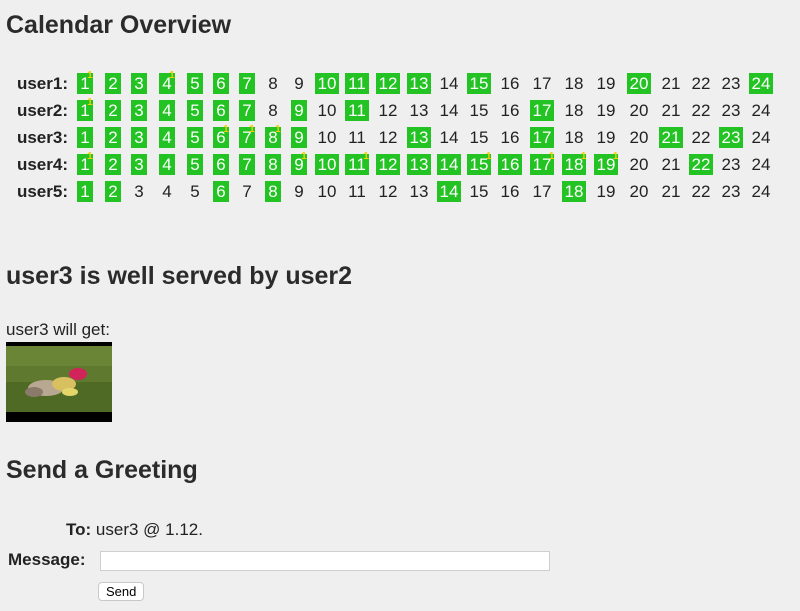 Image resolution: width=800 pixels, height=611 pixels. I want to click on calendar-day-available: 91, so click(299, 163).